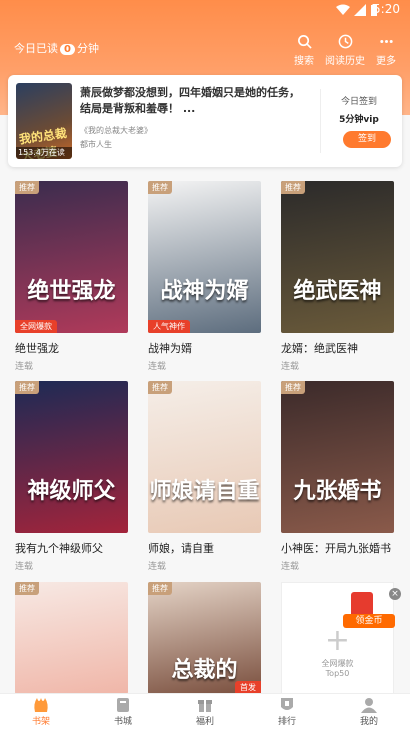  What do you see at coordinates (123, 705) in the screenshot?
I see `bookstore-icon` at bounding box center [123, 705].